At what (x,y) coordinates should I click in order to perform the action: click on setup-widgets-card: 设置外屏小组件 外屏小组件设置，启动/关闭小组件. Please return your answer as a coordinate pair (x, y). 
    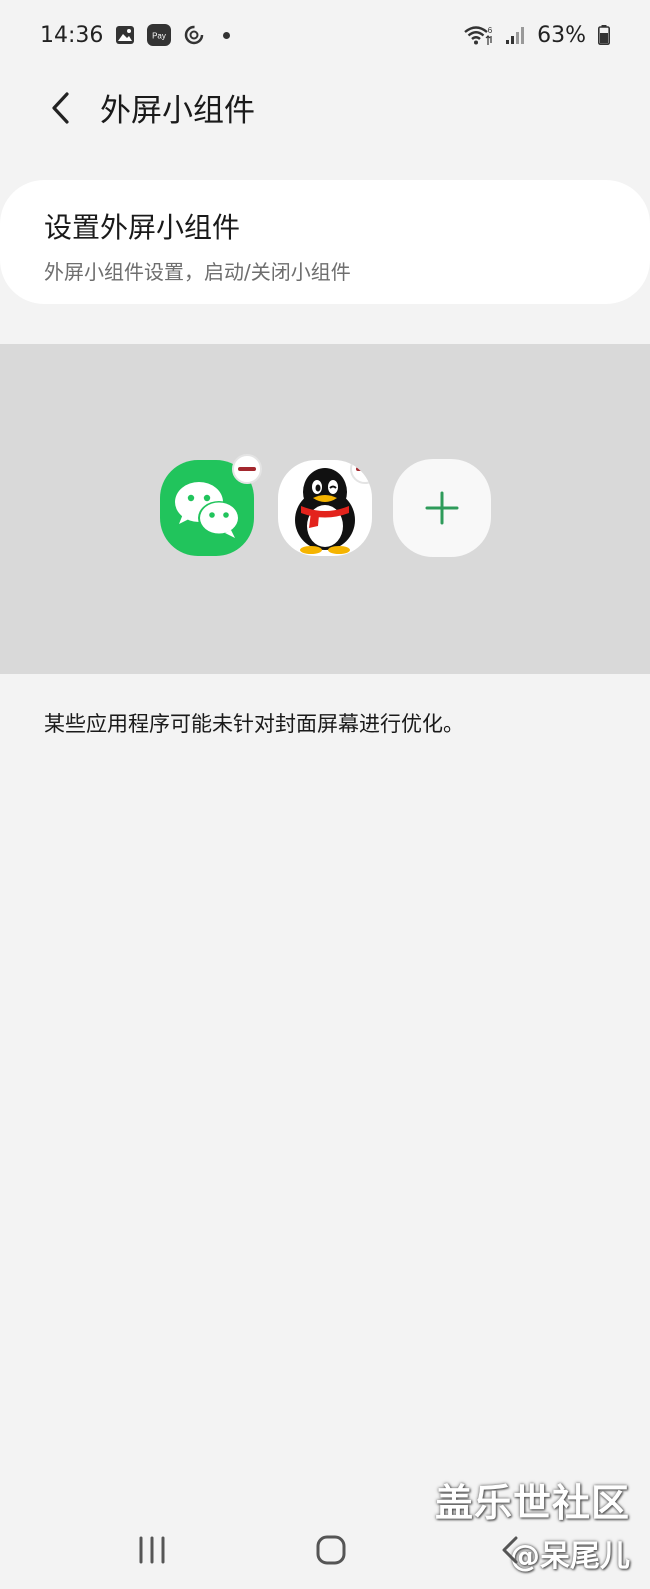
    Looking at the image, I should click on (325, 242).